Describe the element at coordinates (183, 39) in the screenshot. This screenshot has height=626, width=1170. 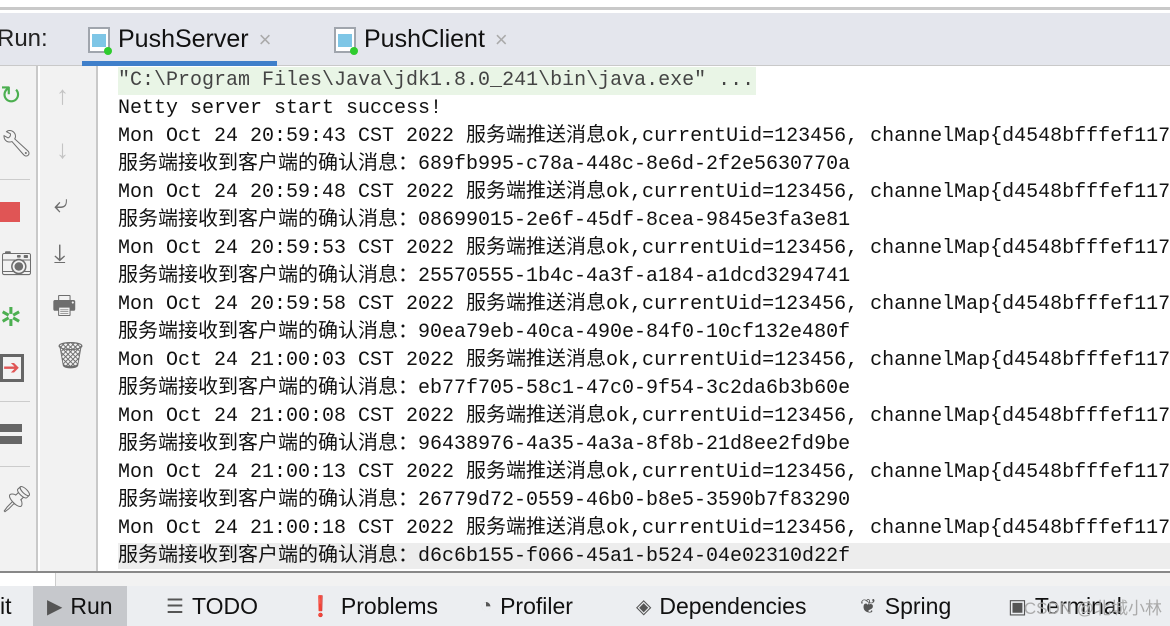
I see `tab-label: PushServer` at that location.